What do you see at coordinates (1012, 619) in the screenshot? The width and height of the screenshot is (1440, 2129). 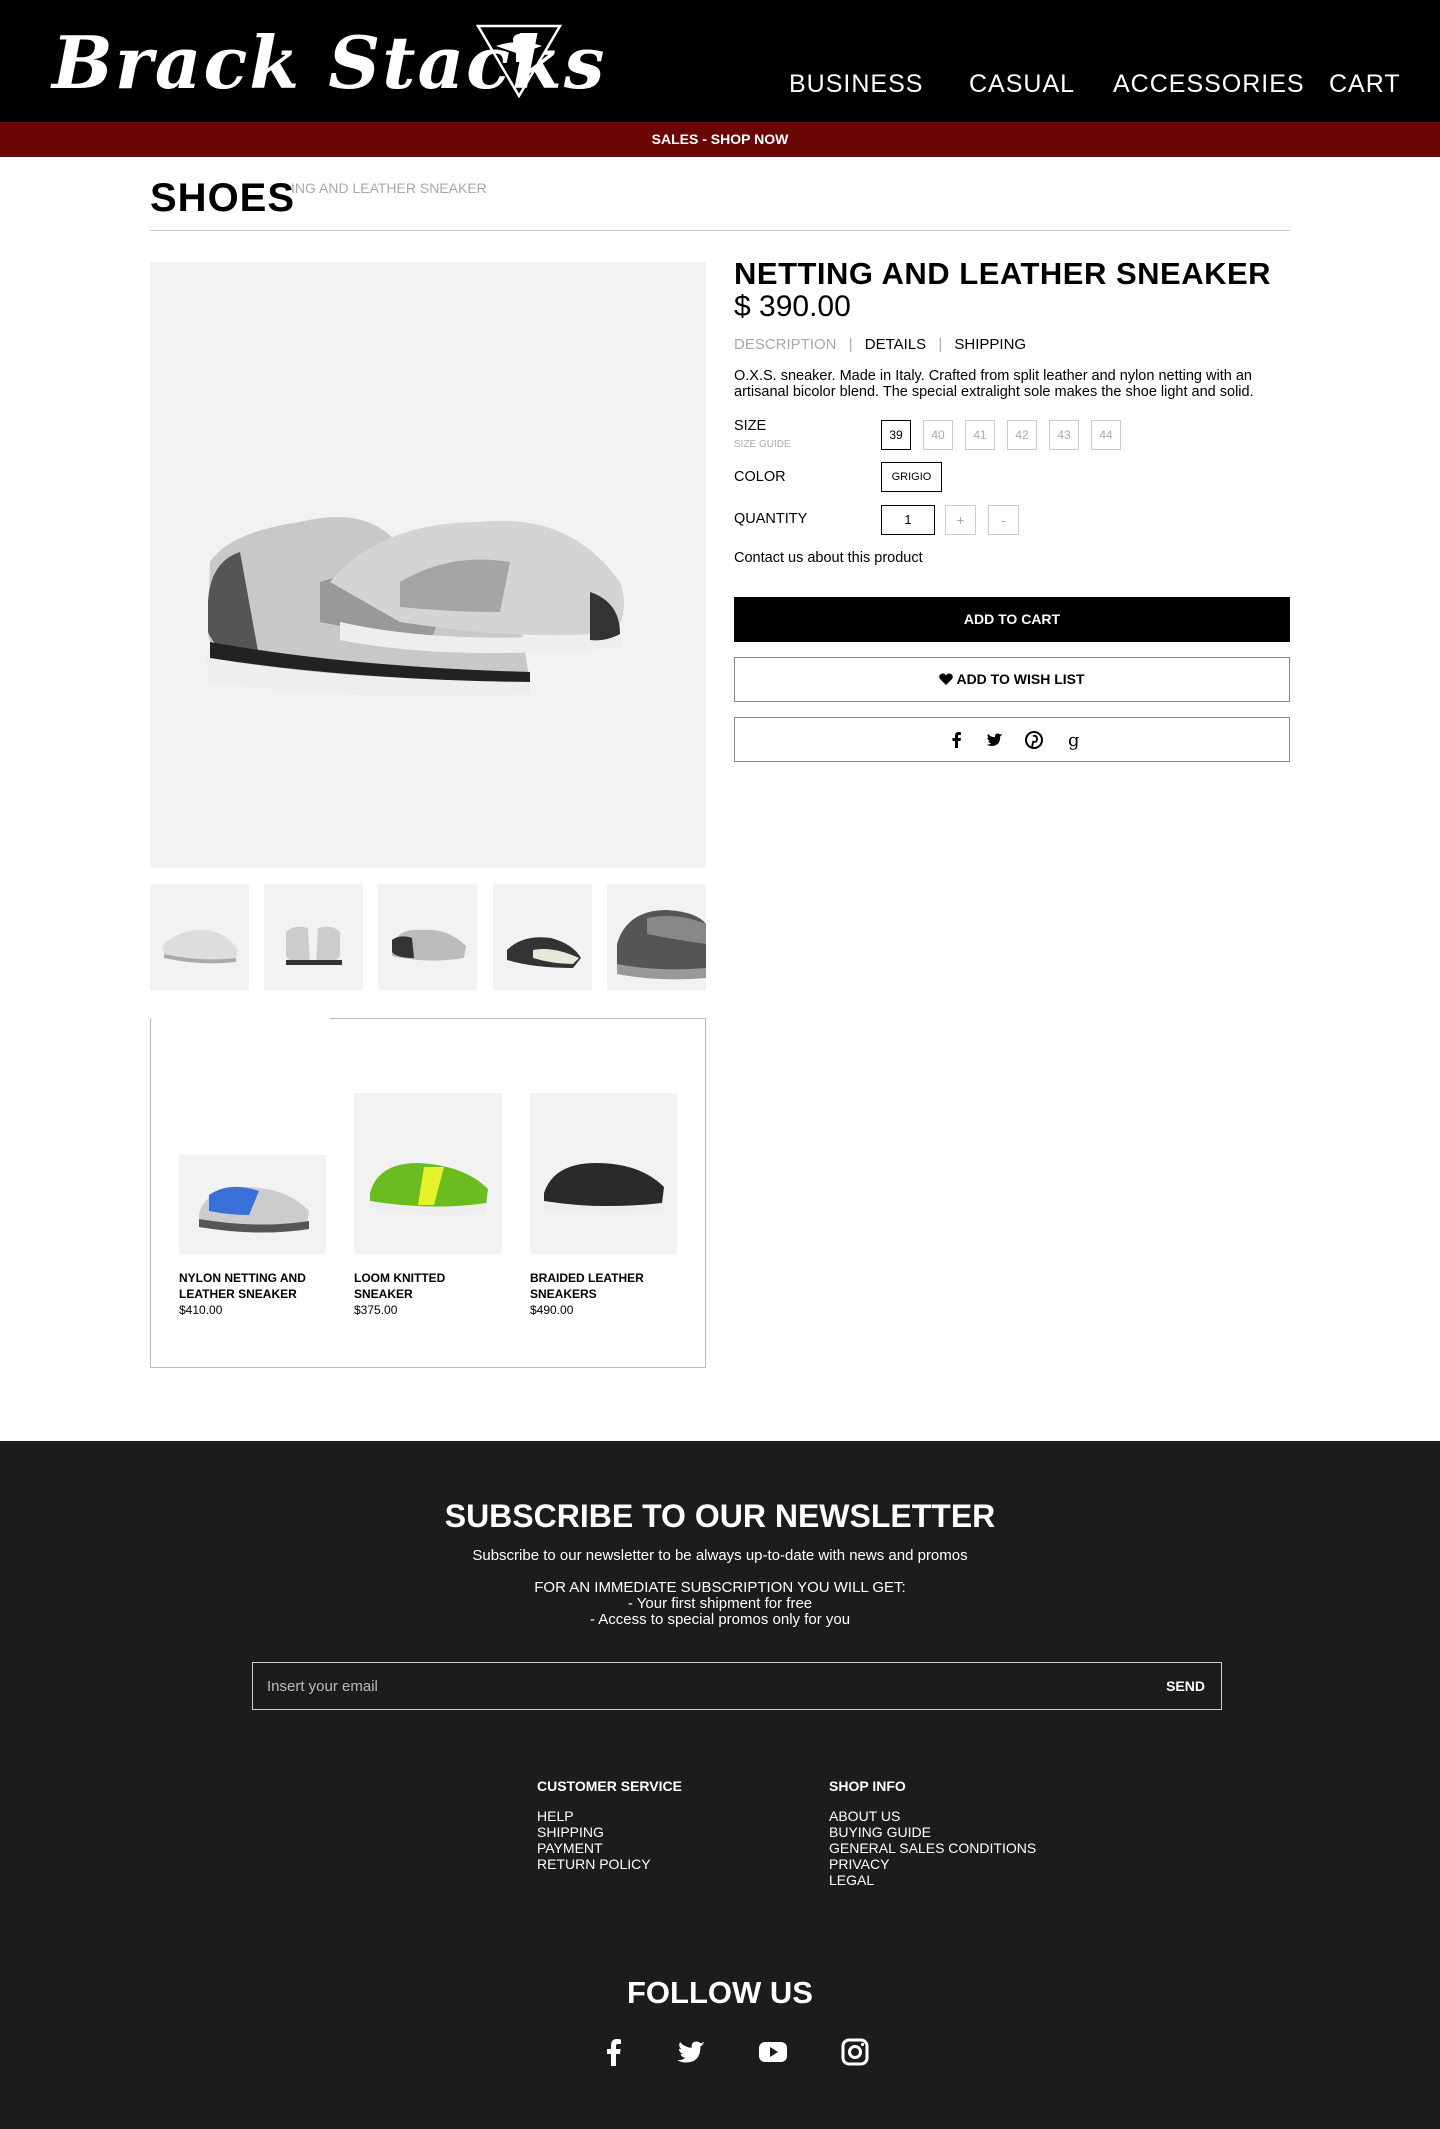 I see `add-to-cart-button: ADD TO CART` at bounding box center [1012, 619].